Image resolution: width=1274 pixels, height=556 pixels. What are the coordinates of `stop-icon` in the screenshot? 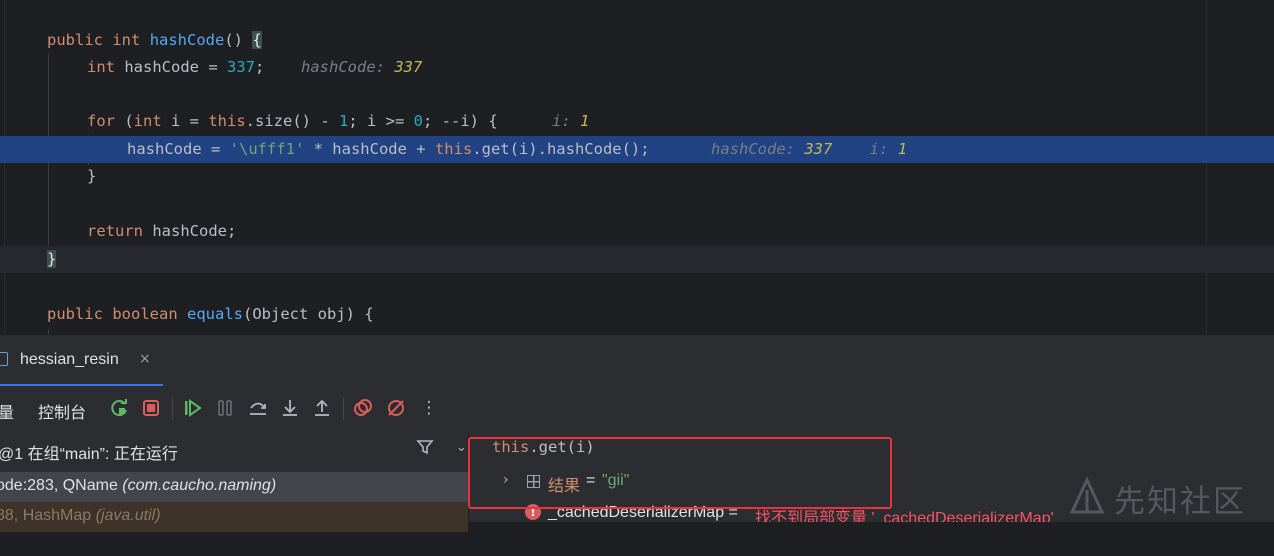 It's located at (151, 408).